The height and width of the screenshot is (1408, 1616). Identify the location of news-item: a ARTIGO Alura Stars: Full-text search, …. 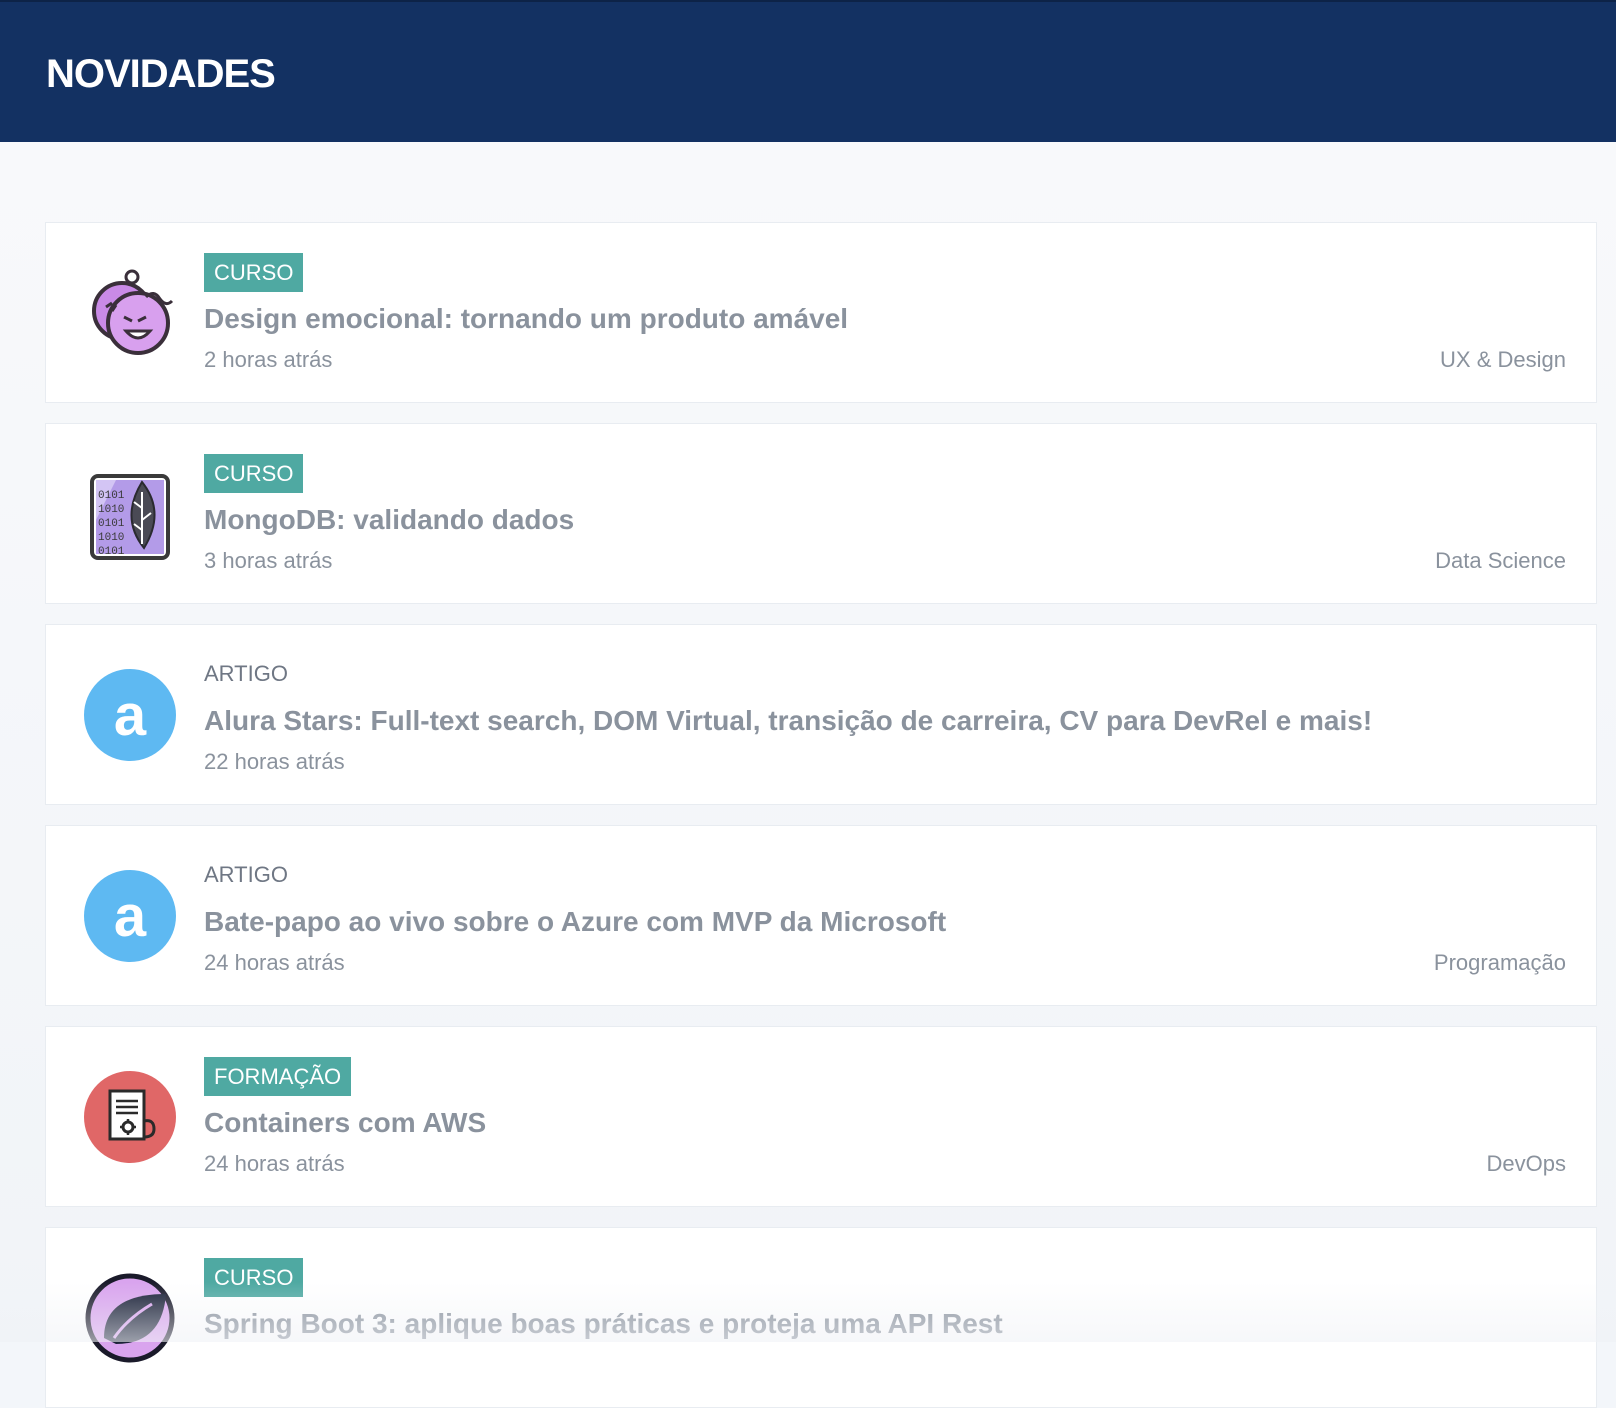
(821, 714).